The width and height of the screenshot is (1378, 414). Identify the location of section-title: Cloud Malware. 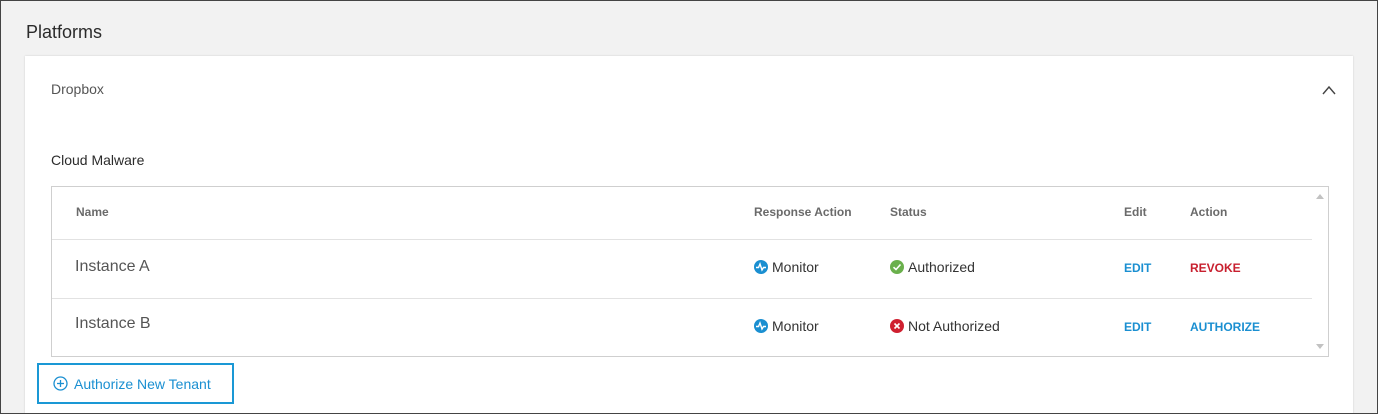
(98, 160).